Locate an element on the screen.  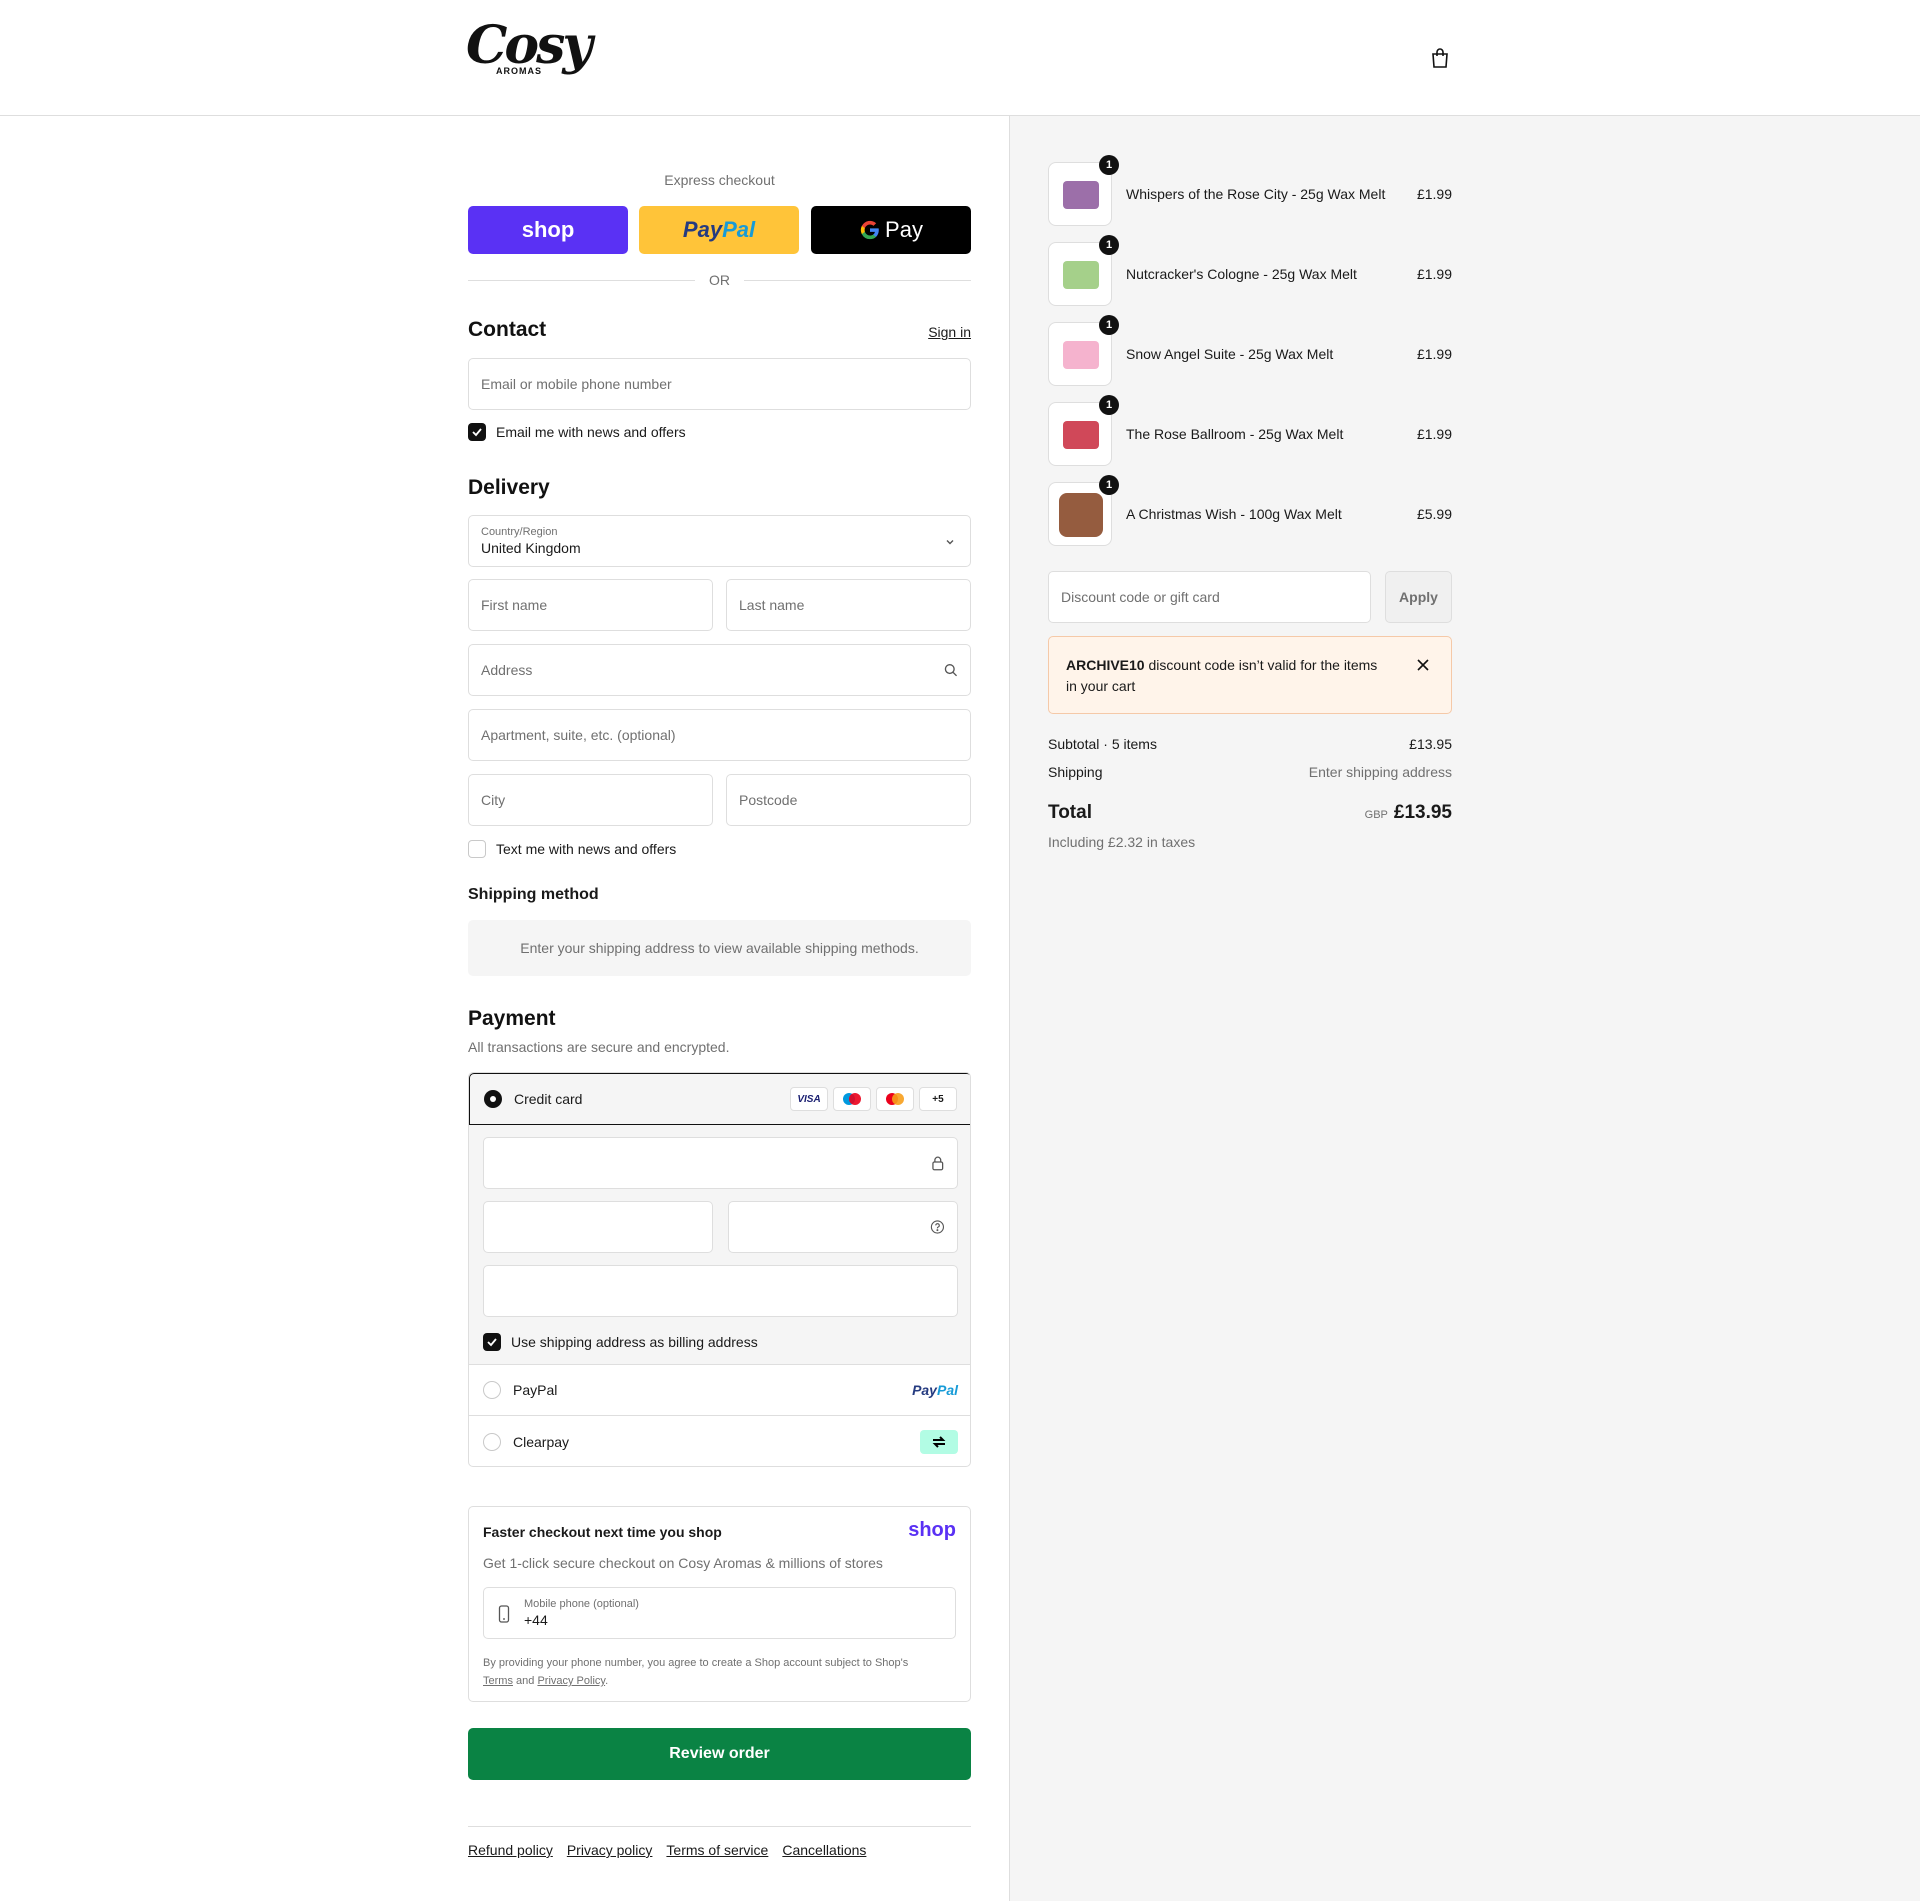
google-pay-button: Pay is located at coordinates (891, 230).